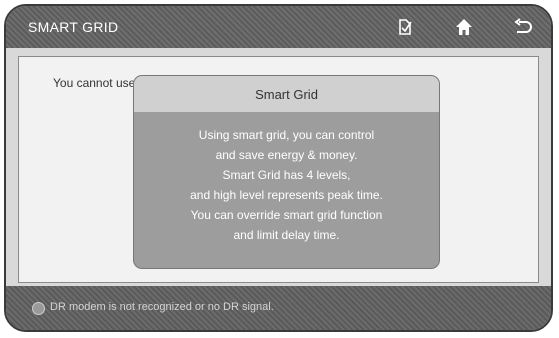  Describe the element at coordinates (286, 235) in the screenshot. I see `popup-line: and limit delay time.` at that location.